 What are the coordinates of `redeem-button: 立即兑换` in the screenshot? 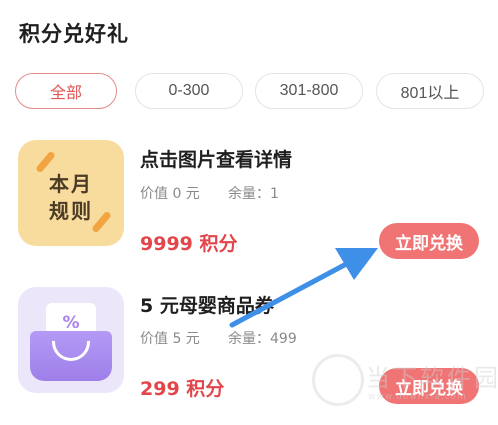 It's located at (429, 241).